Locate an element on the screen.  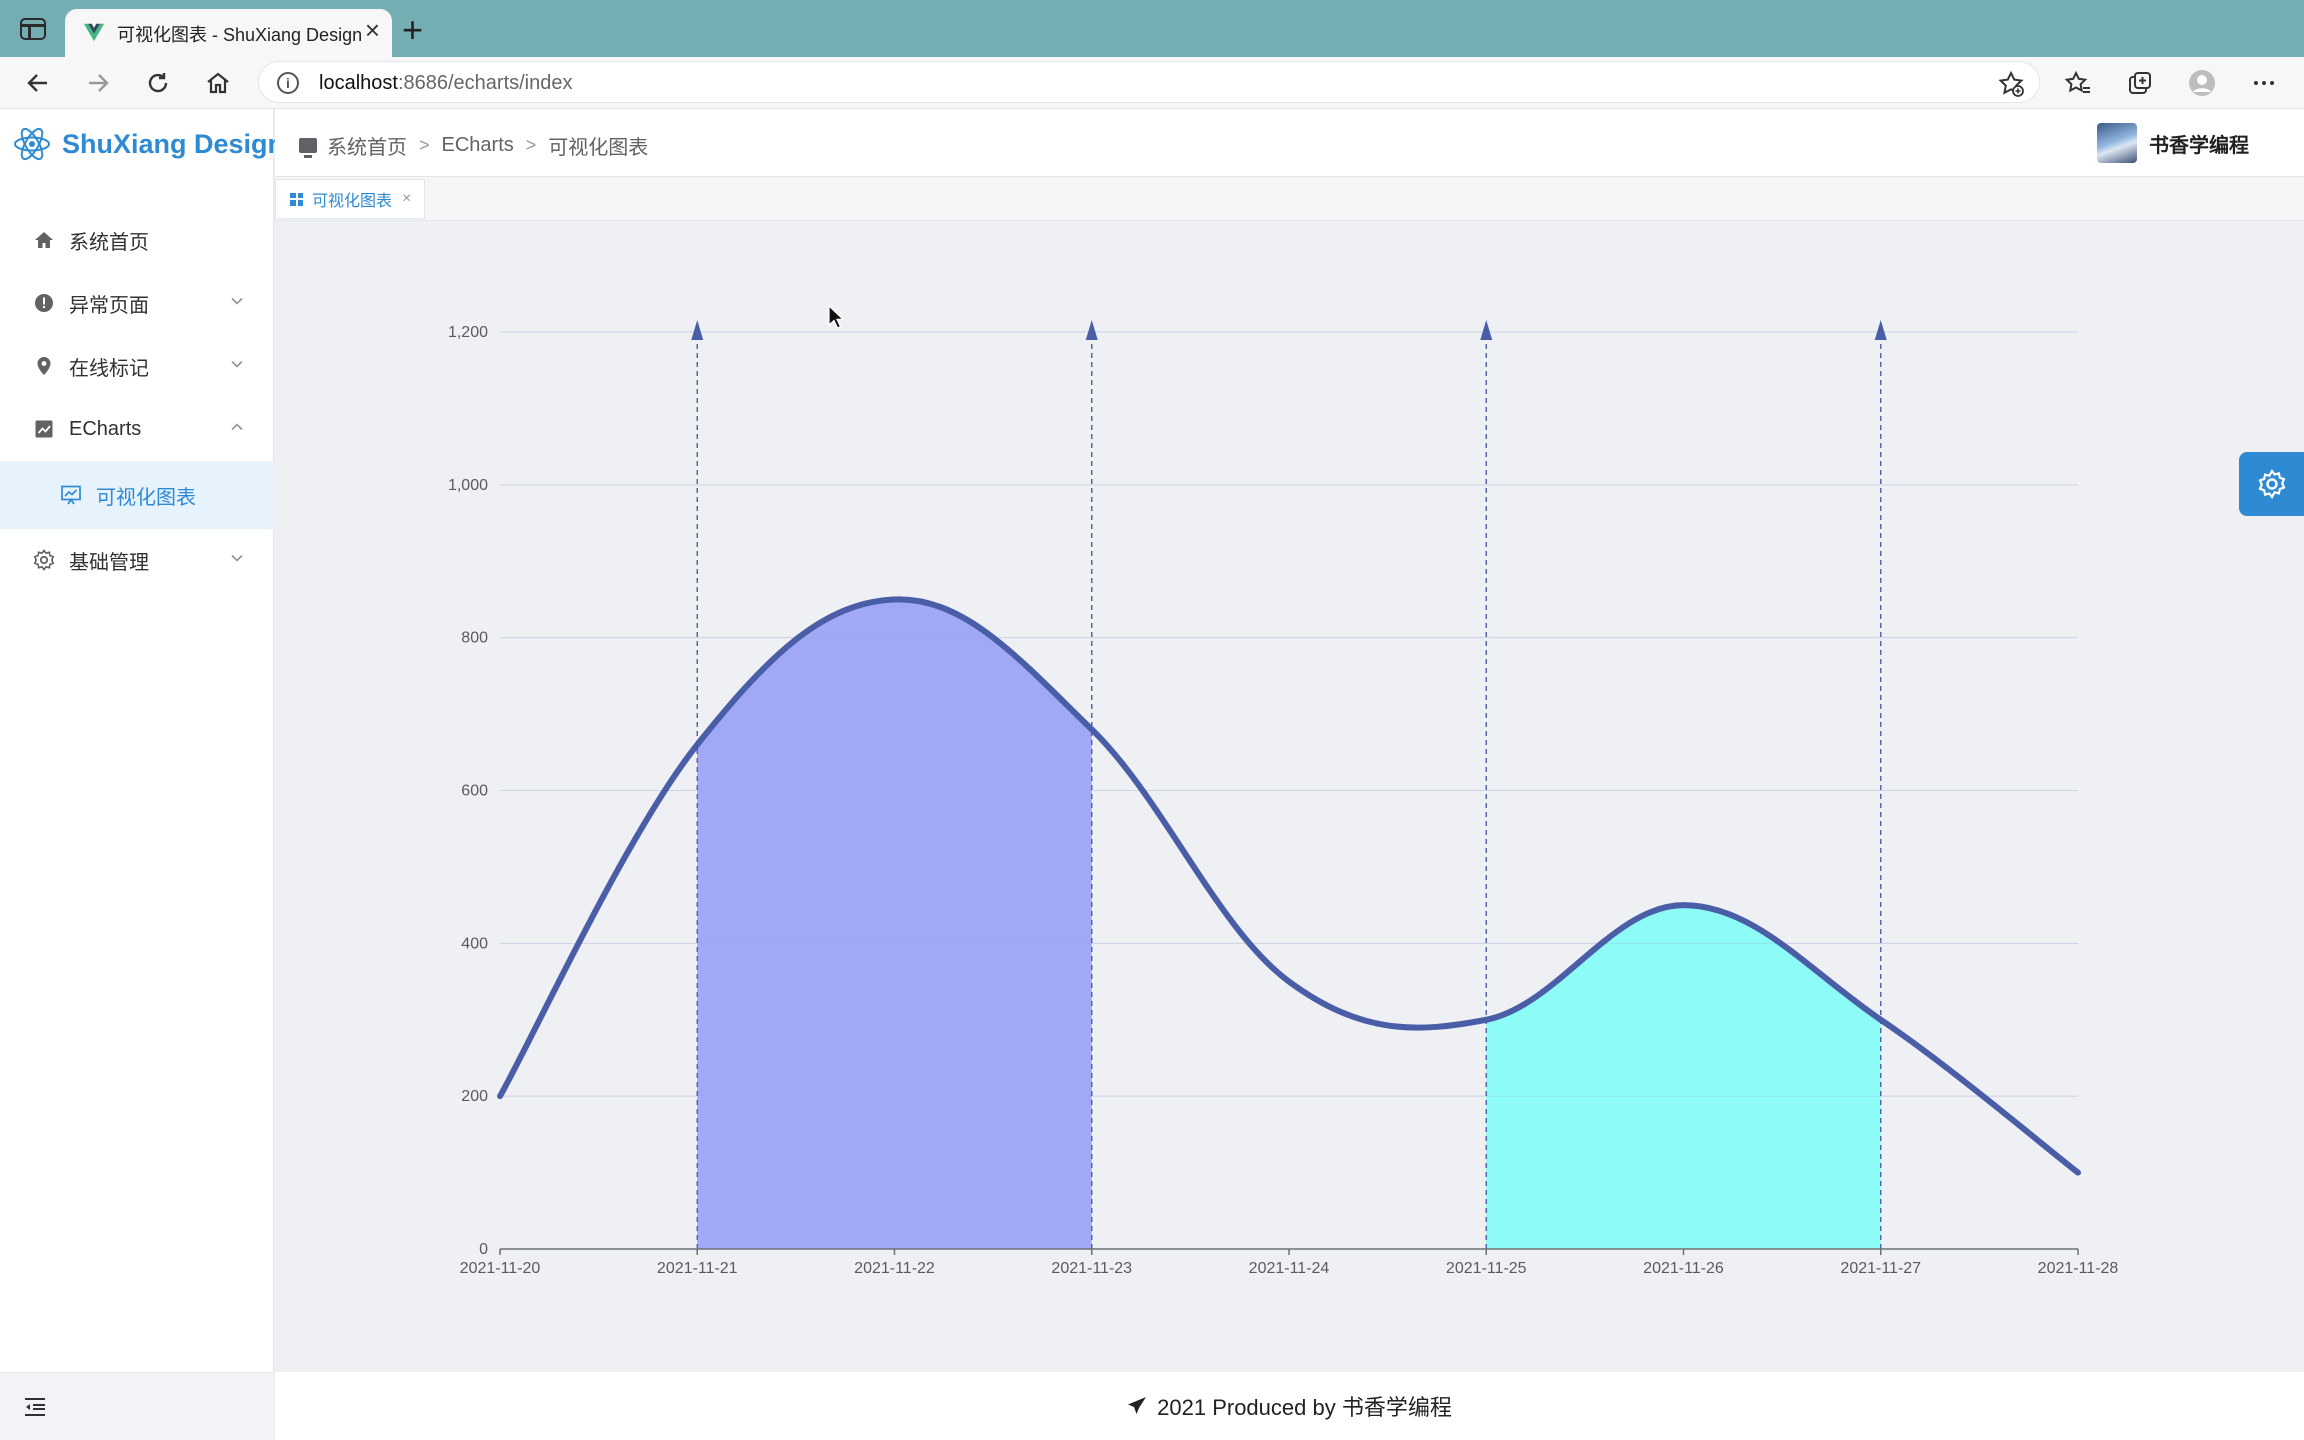
atom-logo-icon is located at coordinates (32, 144).